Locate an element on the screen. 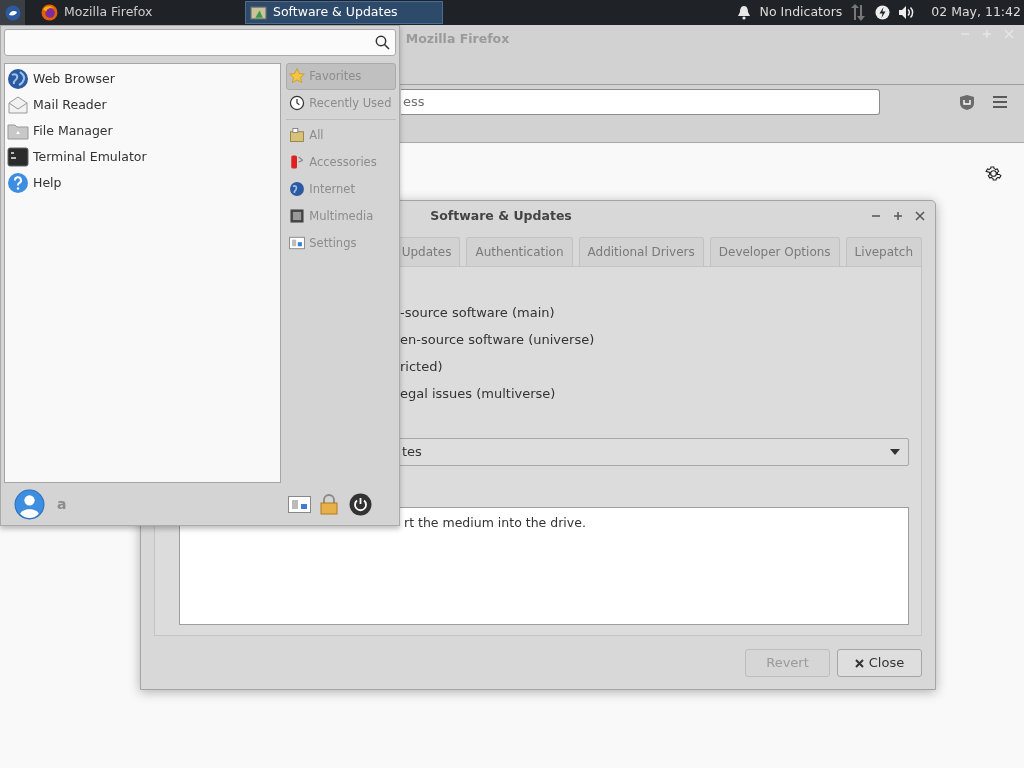 The height and width of the screenshot is (768, 1024). caret-icon is located at coordinates (895, 452).